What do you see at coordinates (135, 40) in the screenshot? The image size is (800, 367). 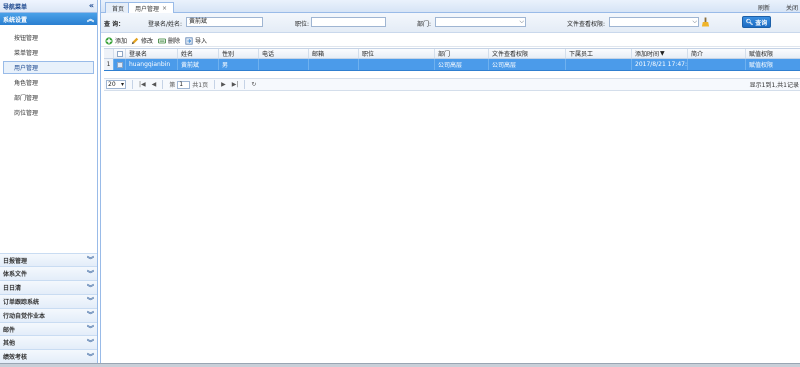 I see `pencil-icon` at bounding box center [135, 40].